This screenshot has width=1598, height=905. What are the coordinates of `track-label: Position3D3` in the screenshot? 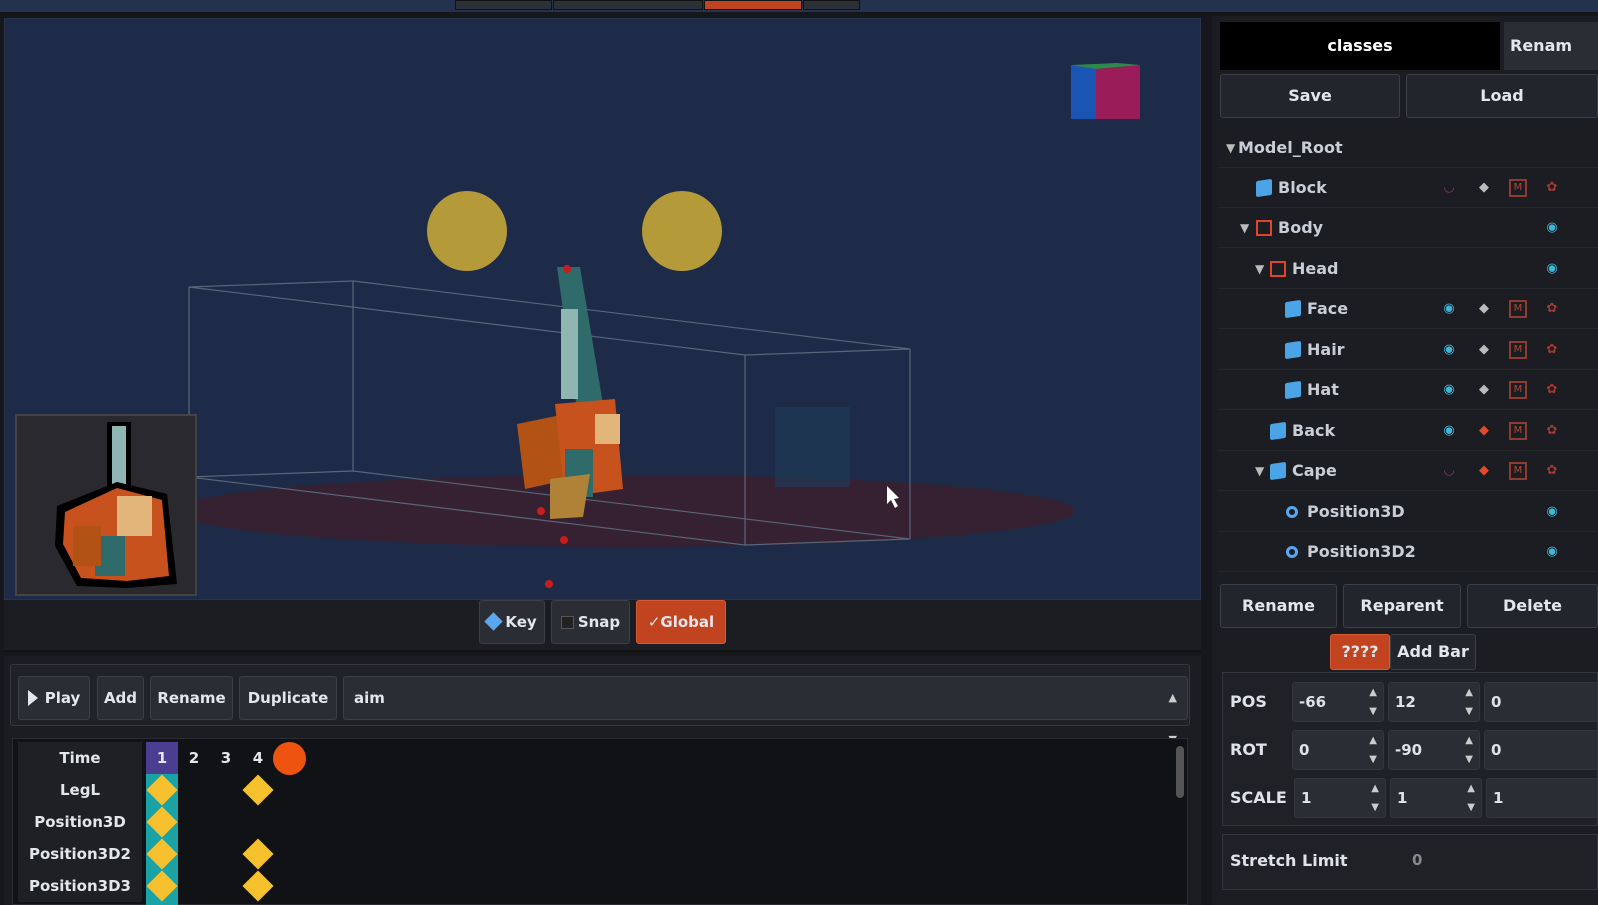 It's located at (80, 886).